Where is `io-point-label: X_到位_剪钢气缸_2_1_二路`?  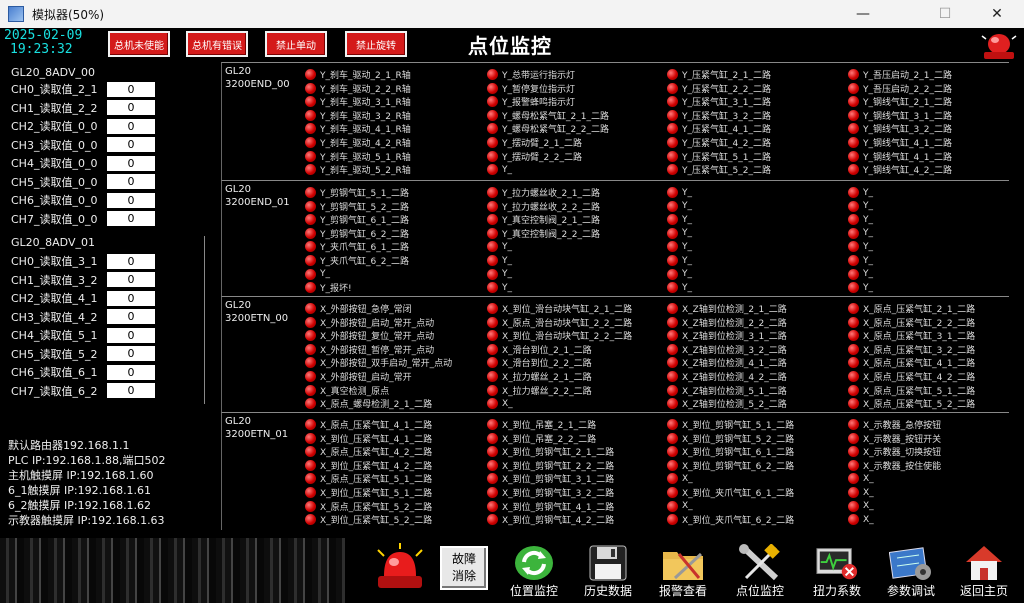 io-point-label: X_到位_剪钢气缸_2_1_二路 is located at coordinates (558, 453).